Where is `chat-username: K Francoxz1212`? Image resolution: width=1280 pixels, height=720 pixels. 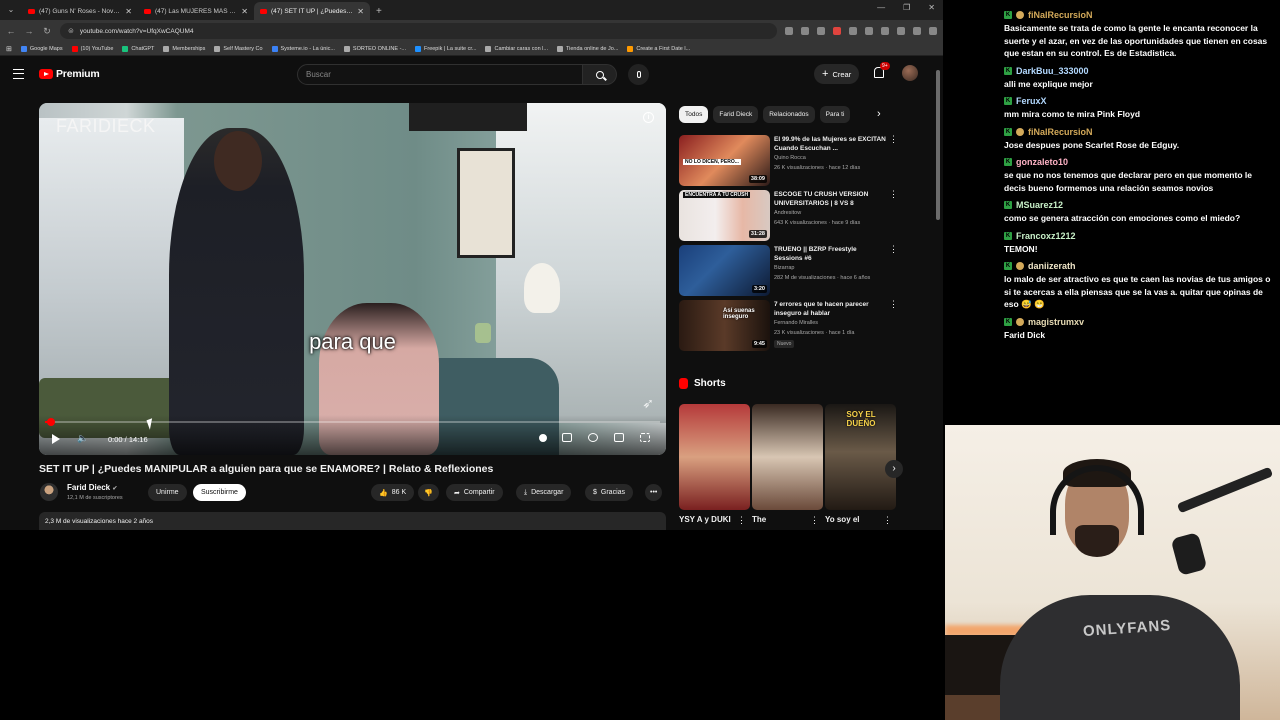
chat-username: K Francoxz1212 is located at coordinates (1139, 236).